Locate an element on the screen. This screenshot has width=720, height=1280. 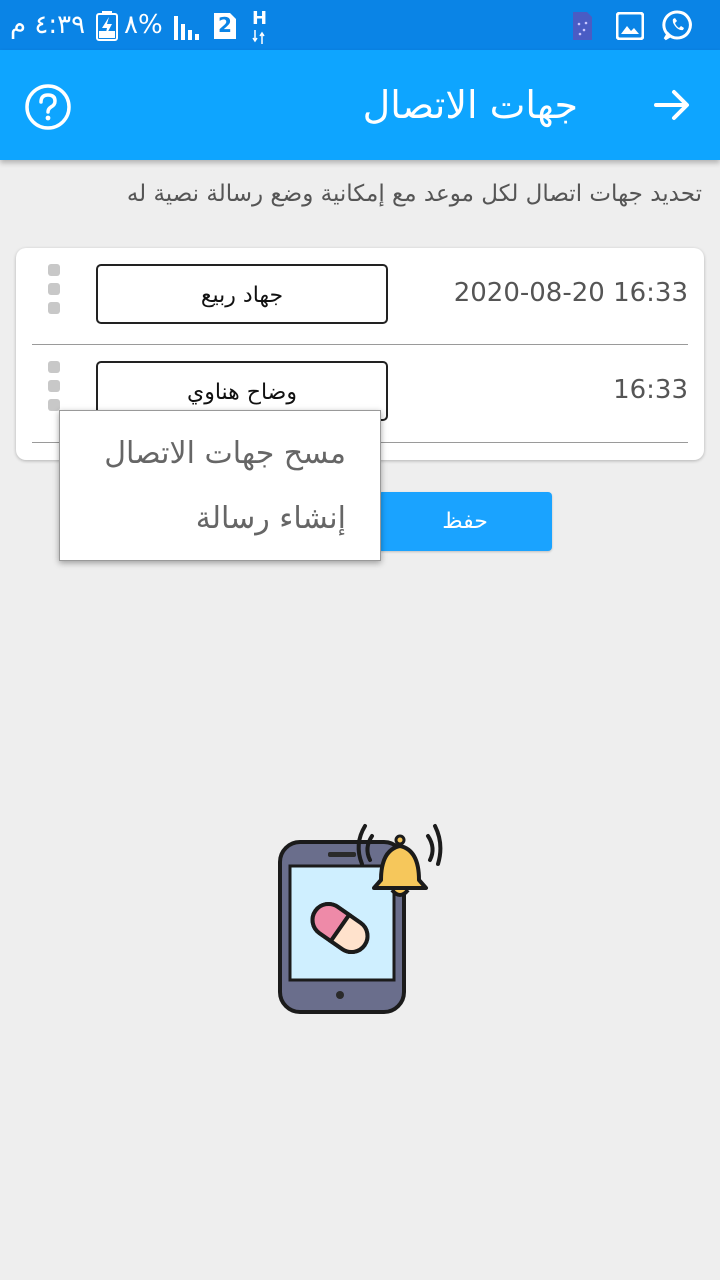
phone-reminder-illustration is located at coordinates (361, 917).